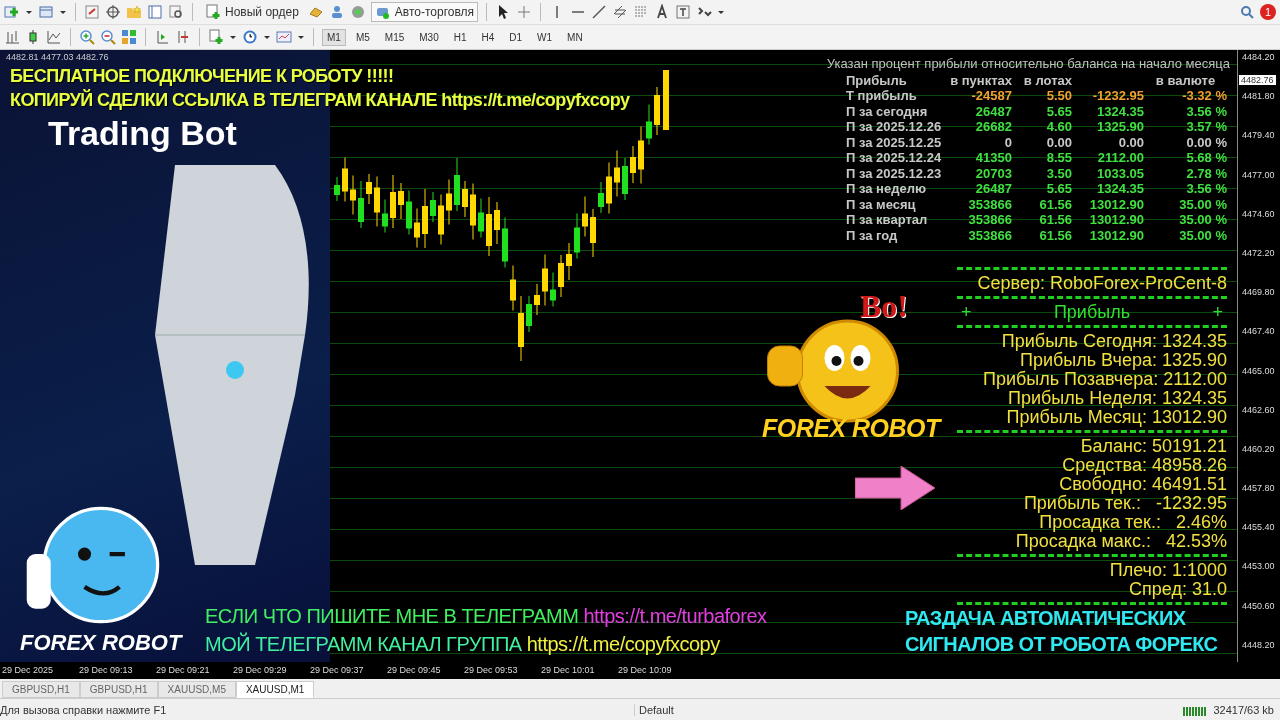  I want to click on banner-text: БЕСПЛАТНОЕ ПОДКЛЮЧЕНИЕ К РОБОТУ !!!!!, so click(202, 76).